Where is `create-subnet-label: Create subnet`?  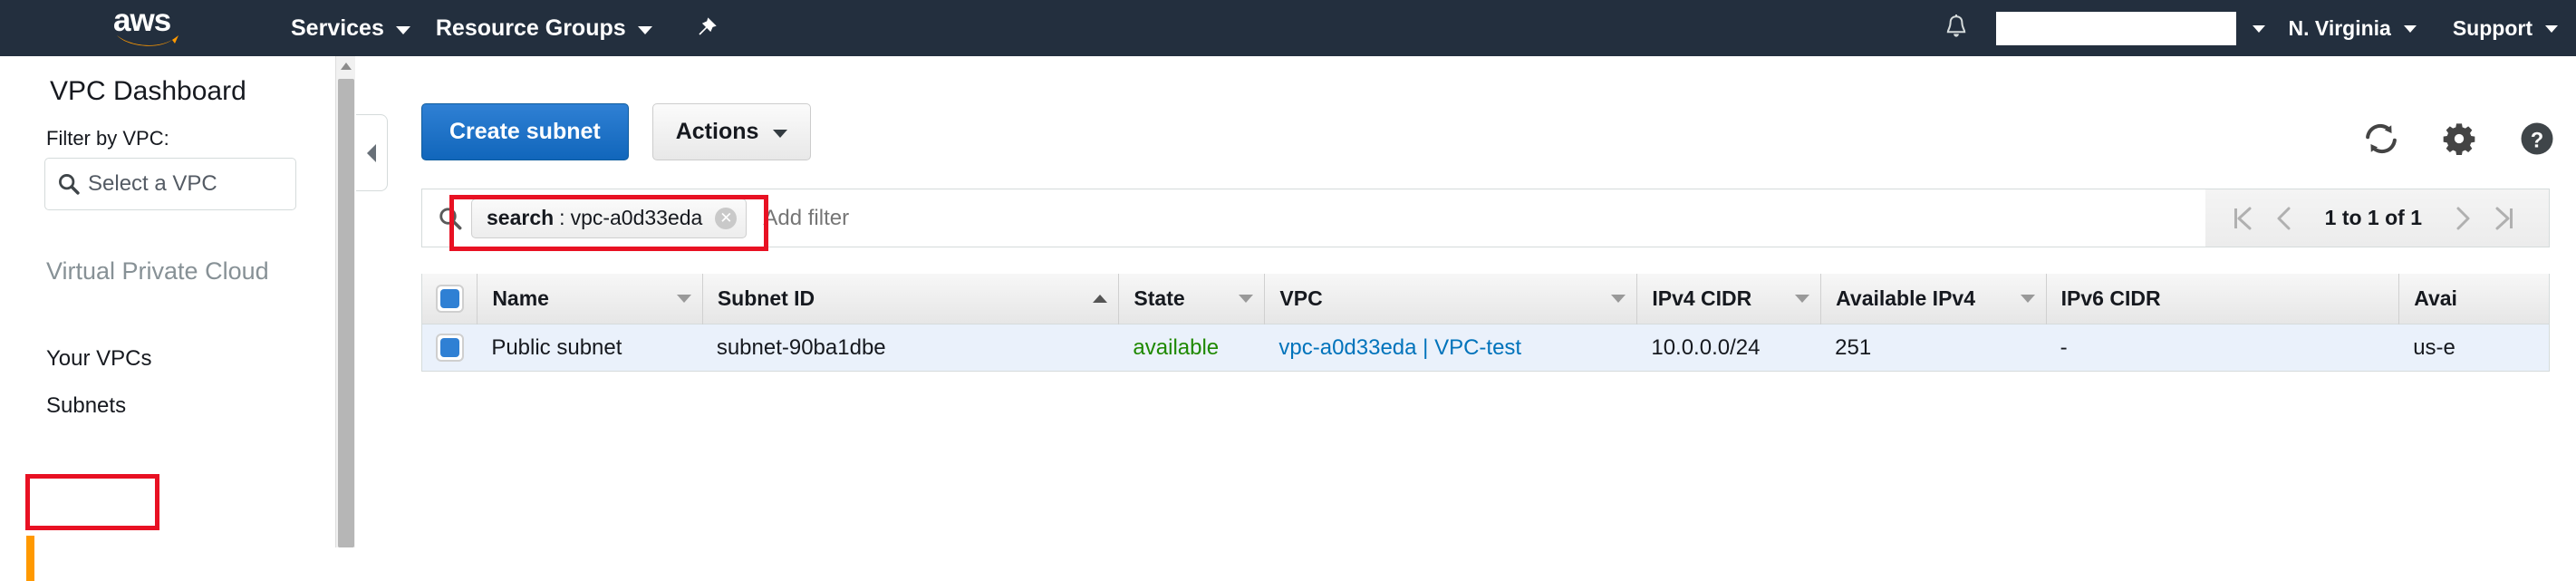 create-subnet-label: Create subnet is located at coordinates (525, 131).